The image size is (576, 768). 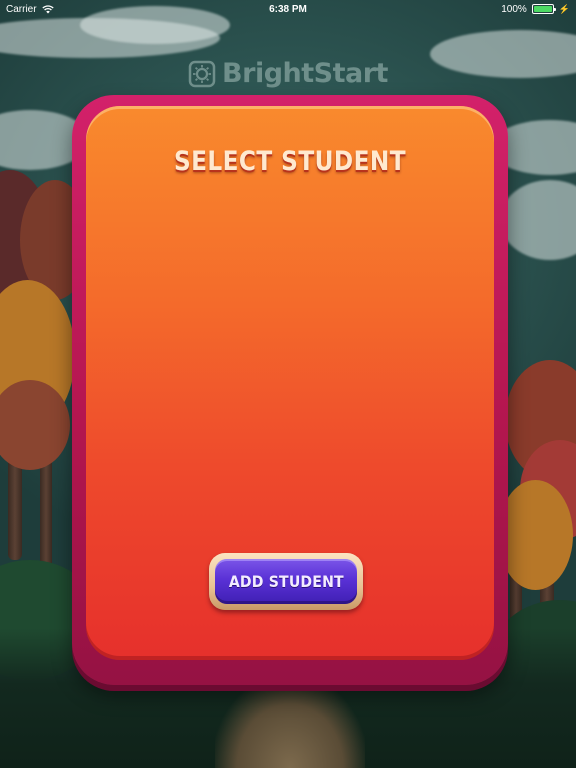 I want to click on clock: 6:38 PM, so click(x=288, y=9).